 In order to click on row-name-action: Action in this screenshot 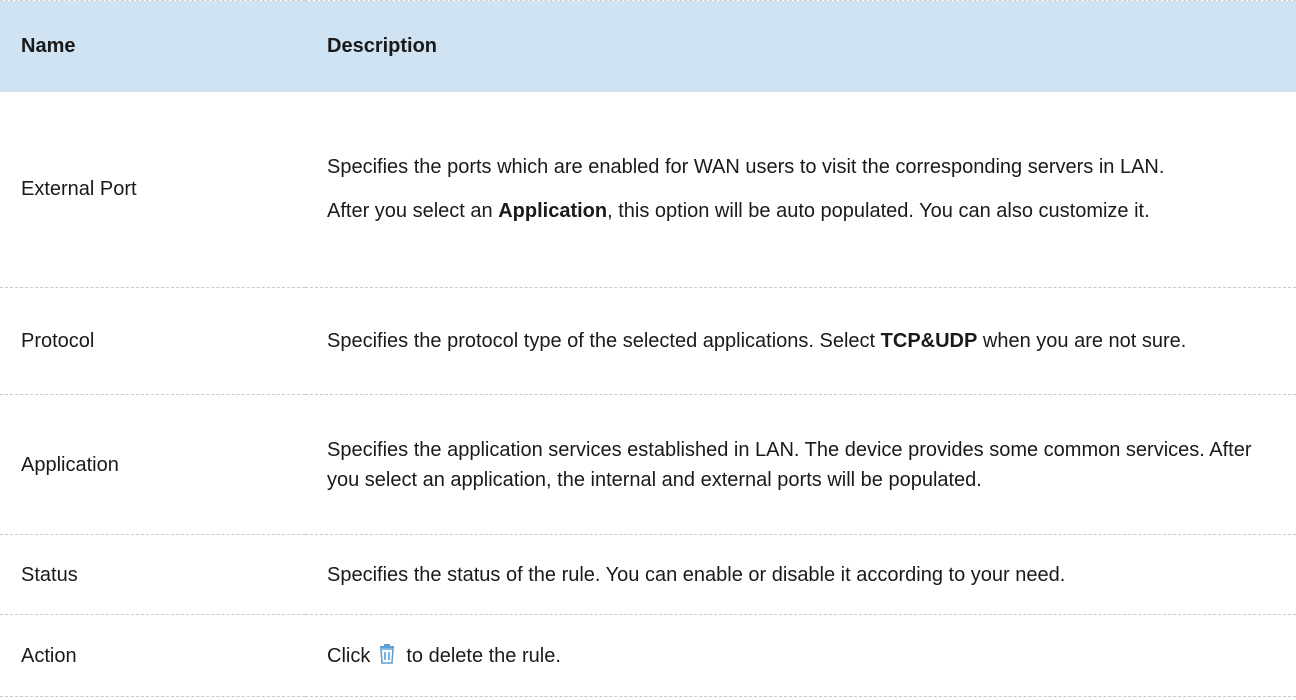, I will do `click(152, 655)`.